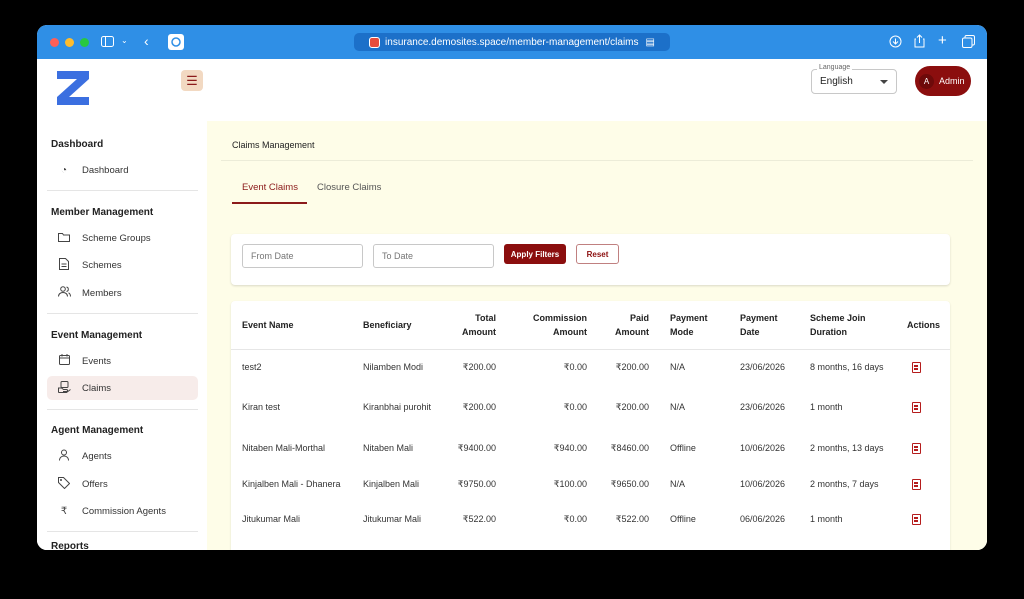  Describe the element at coordinates (64, 456) in the screenshot. I see `user-icon` at that location.